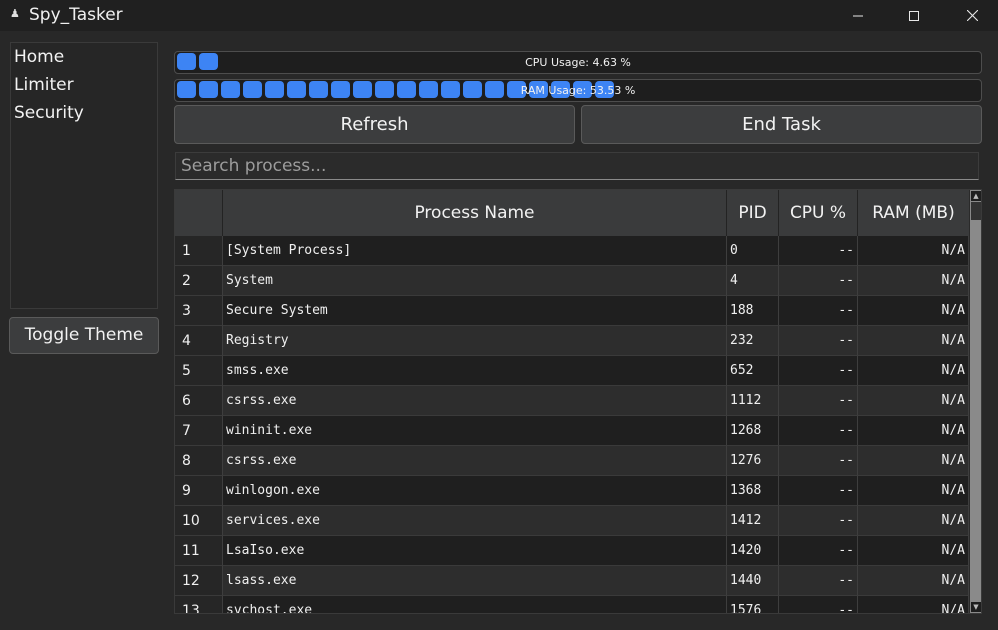 The image size is (998, 630). Describe the element at coordinates (577, 166) in the screenshot. I see `search-input` at that location.